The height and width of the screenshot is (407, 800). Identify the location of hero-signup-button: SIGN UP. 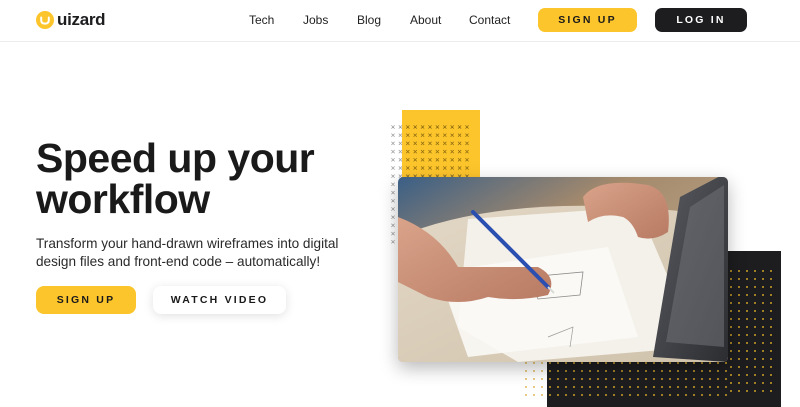
(86, 300).